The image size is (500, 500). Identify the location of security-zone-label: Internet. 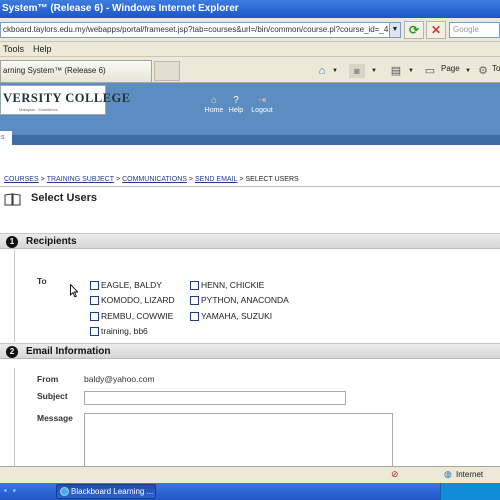
(470, 474).